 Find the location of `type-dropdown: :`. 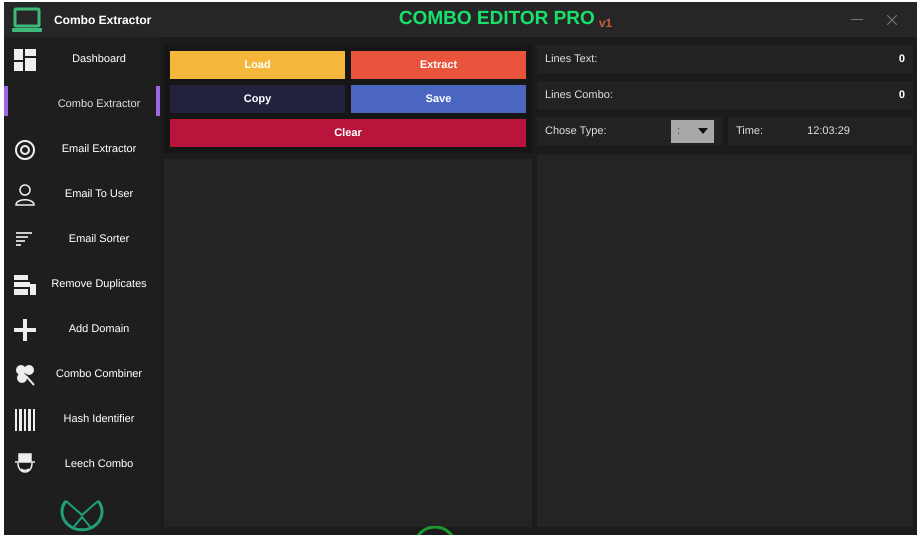

type-dropdown: : is located at coordinates (692, 131).